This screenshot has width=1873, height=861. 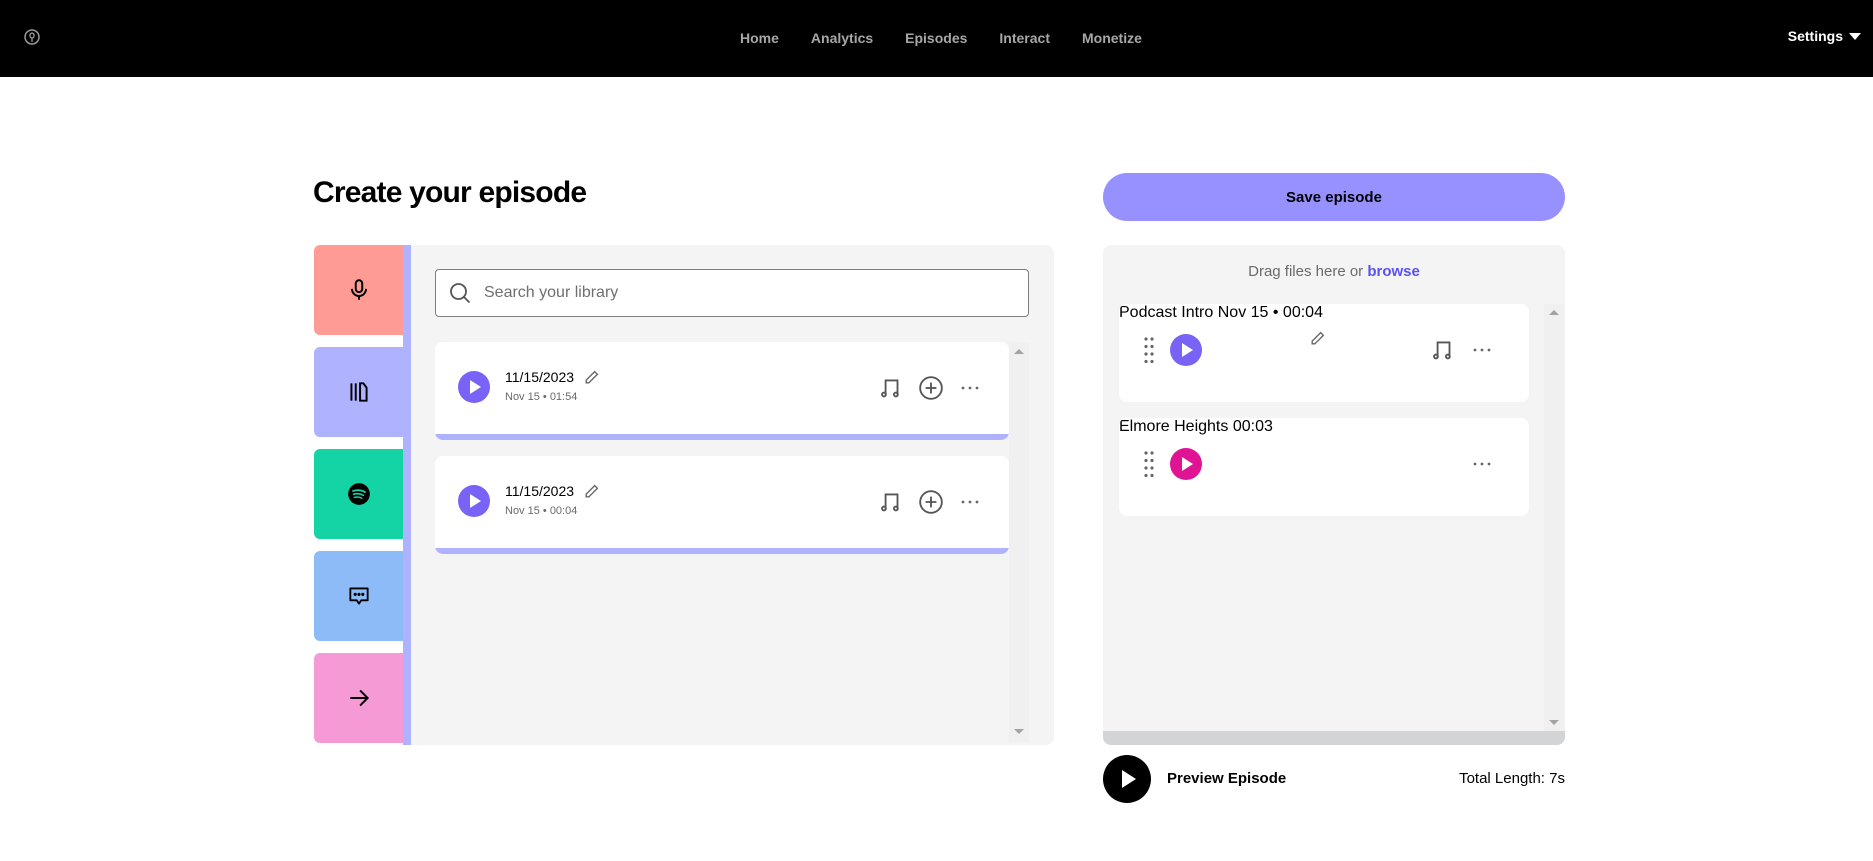 I want to click on caret-down-icon, so click(x=1855, y=36).